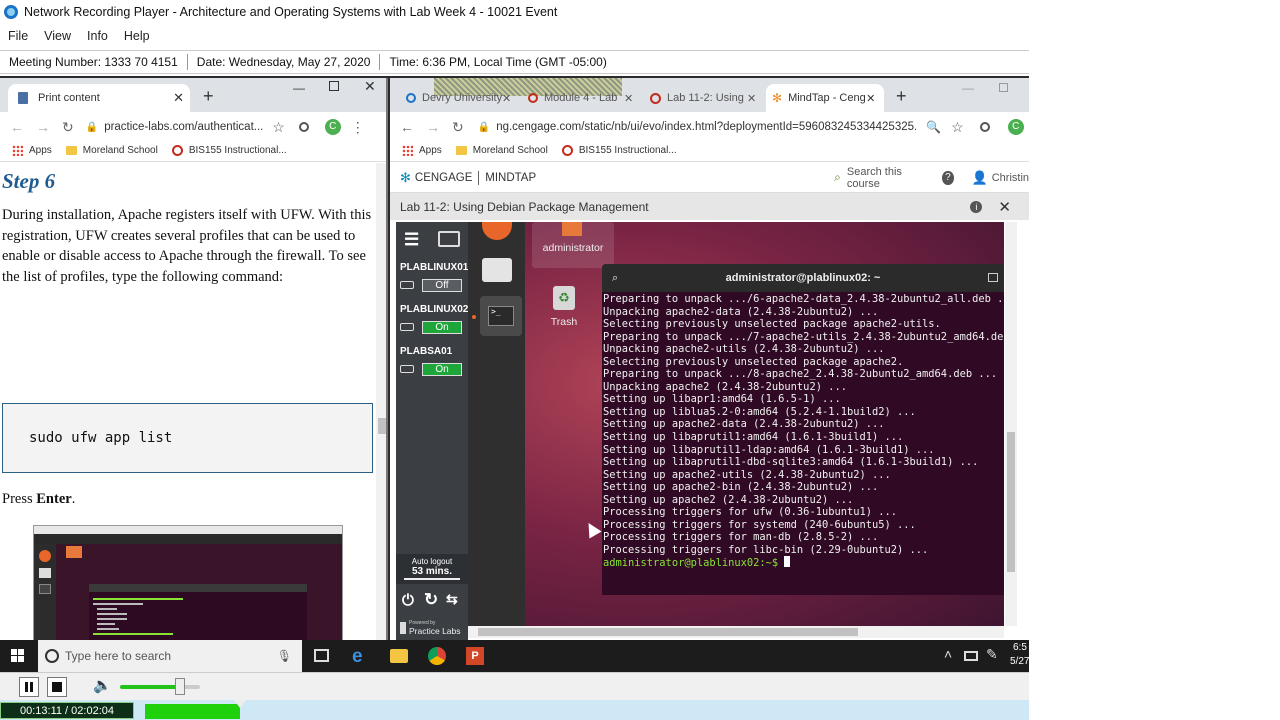 The height and width of the screenshot is (720, 1280). I want to click on chrome-icon, so click(437, 656).